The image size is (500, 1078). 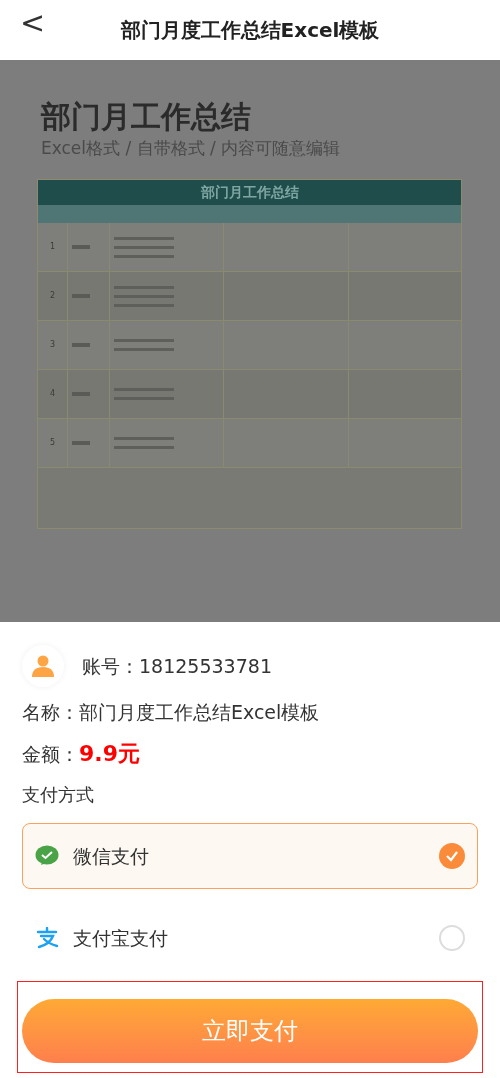 What do you see at coordinates (52, 247) in the screenshot?
I see `row-number: 1` at bounding box center [52, 247].